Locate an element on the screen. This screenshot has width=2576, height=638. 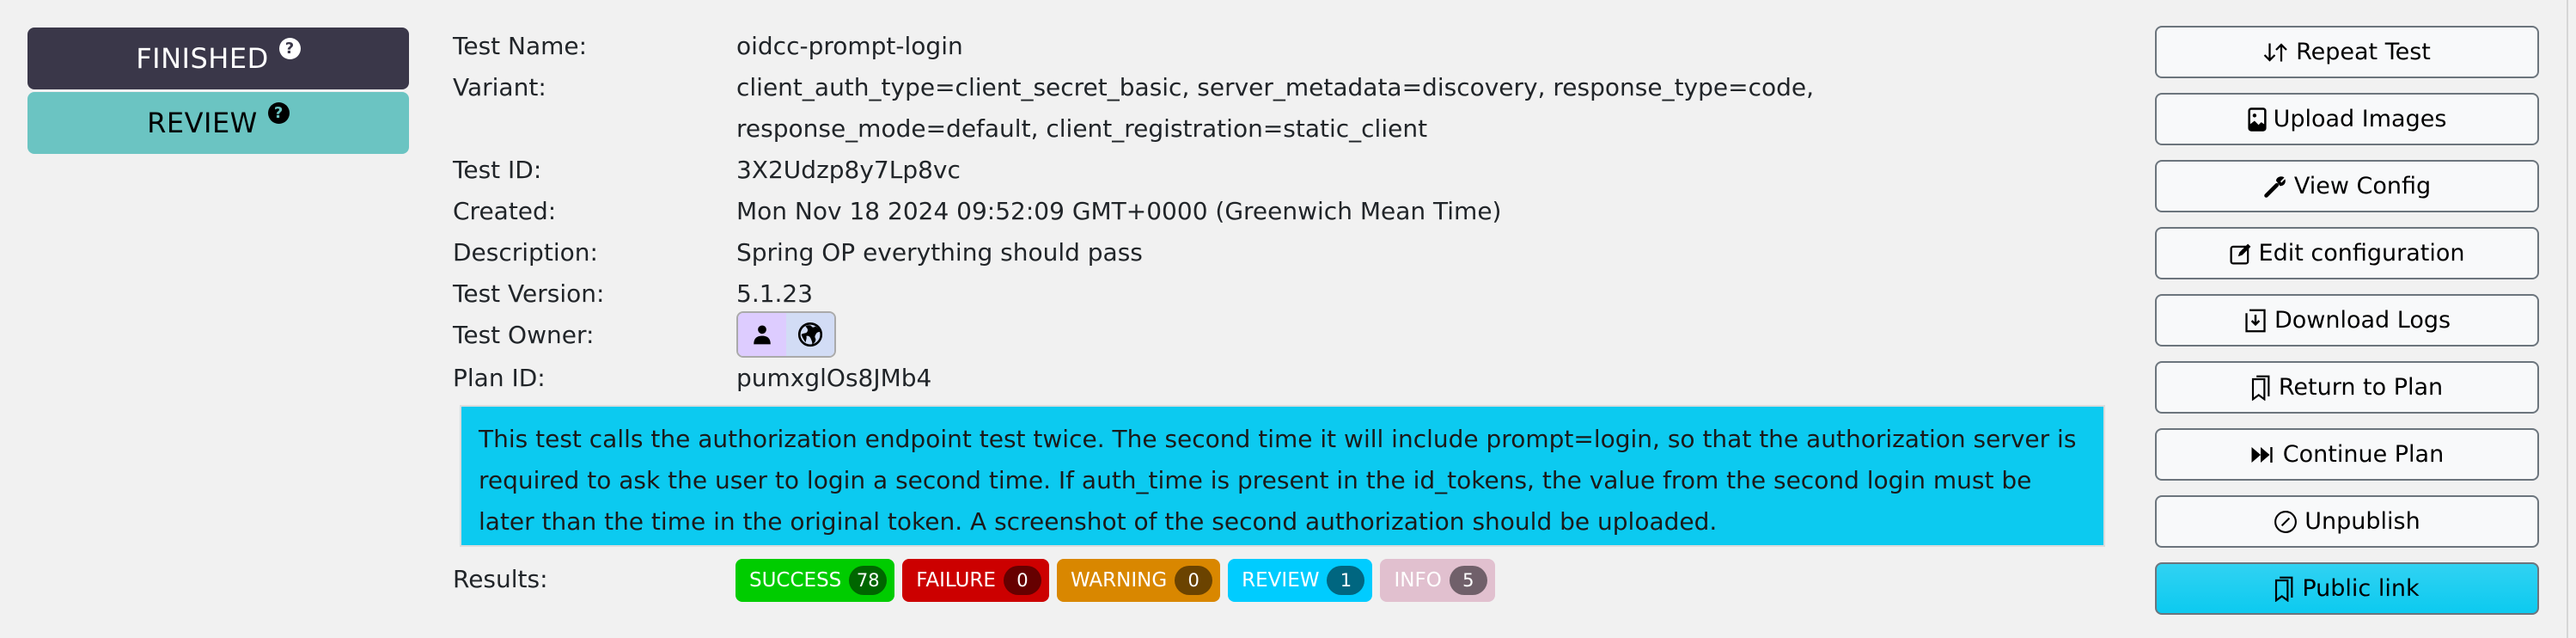
button-label: Continue Plan is located at coordinates (2363, 454).